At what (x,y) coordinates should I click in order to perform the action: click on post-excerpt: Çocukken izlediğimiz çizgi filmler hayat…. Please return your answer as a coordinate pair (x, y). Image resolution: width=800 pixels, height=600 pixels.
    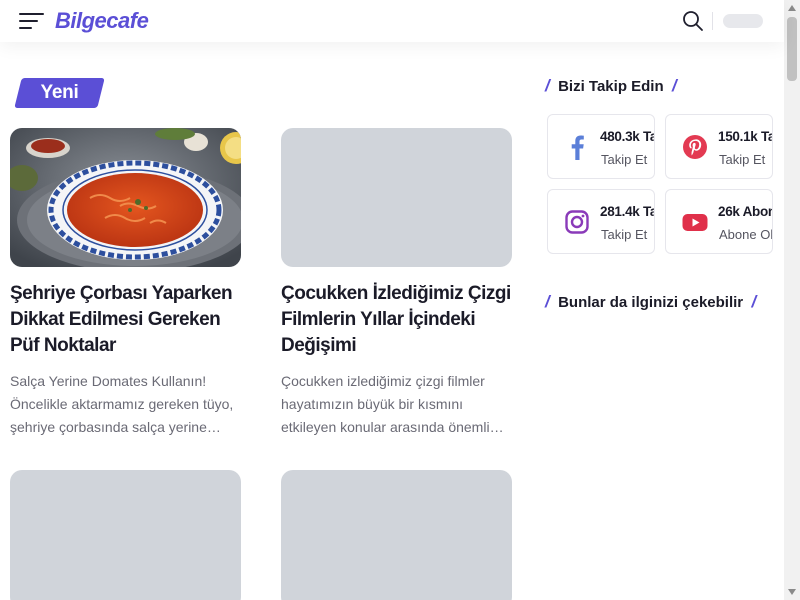
    Looking at the image, I should click on (392, 404).